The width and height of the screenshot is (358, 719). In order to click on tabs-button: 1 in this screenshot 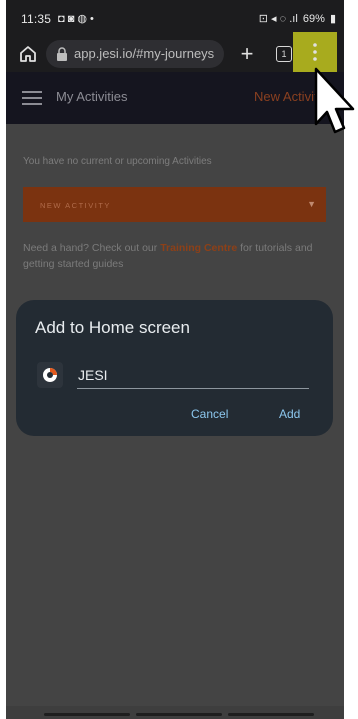, I will do `click(284, 54)`.